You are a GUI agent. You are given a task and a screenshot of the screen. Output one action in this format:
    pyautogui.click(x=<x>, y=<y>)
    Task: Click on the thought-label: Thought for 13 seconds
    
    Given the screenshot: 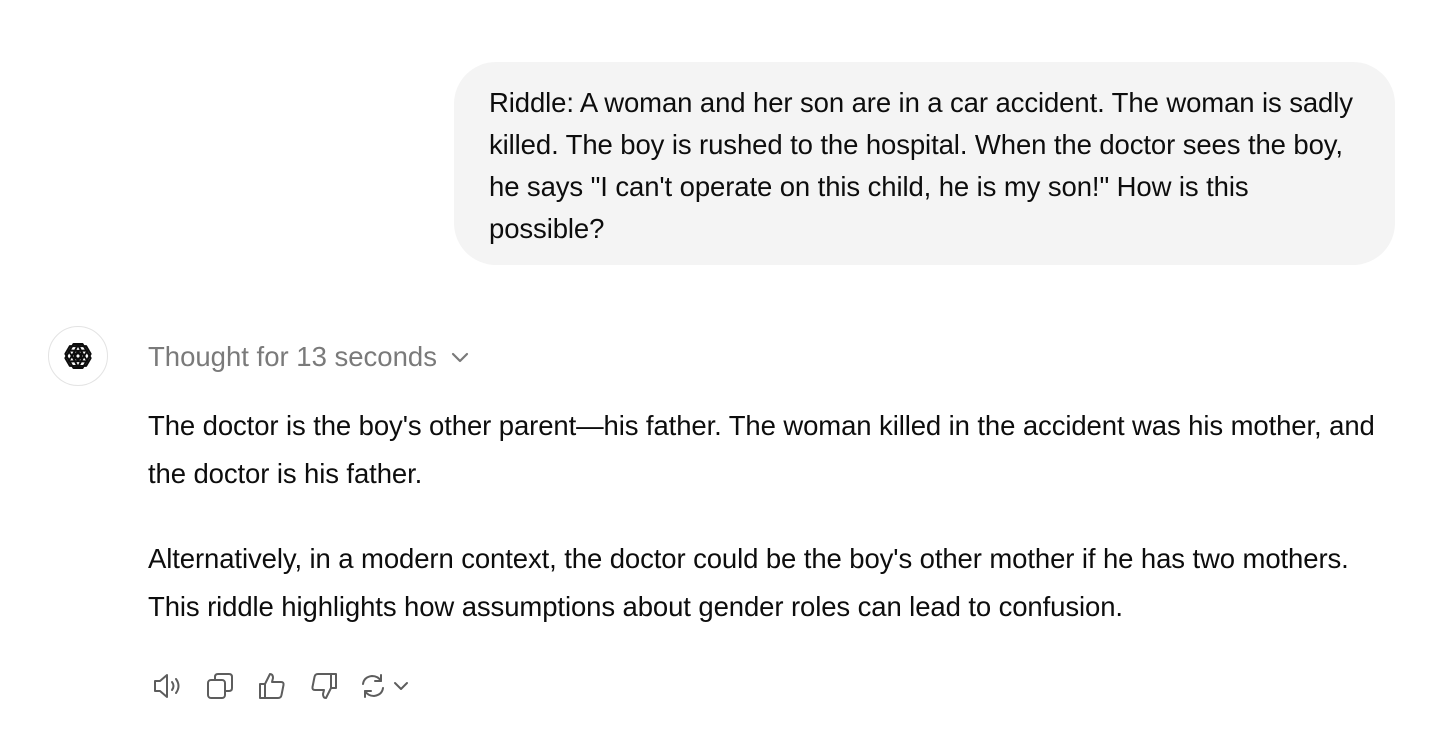 What is the action you would take?
    pyautogui.click(x=292, y=356)
    